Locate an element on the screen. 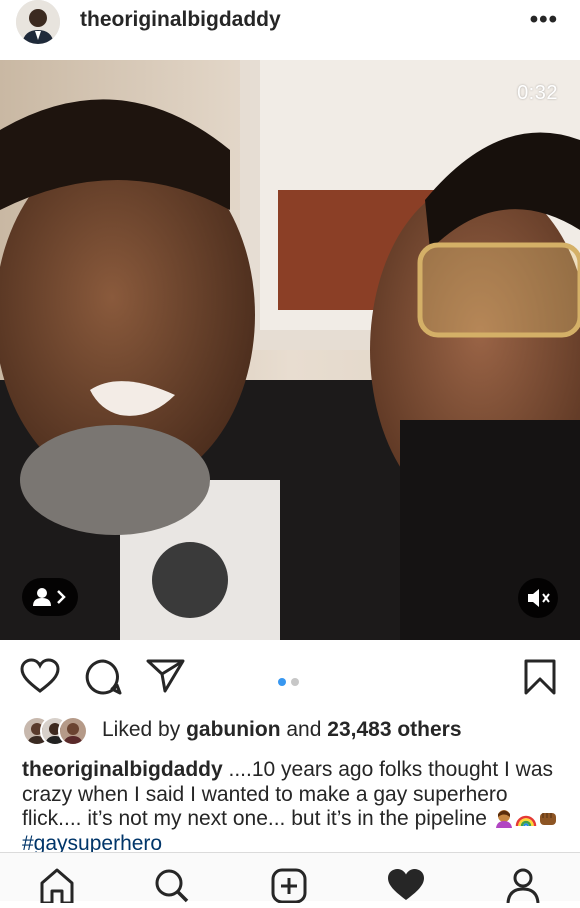  comment-icon is located at coordinates (103, 679).